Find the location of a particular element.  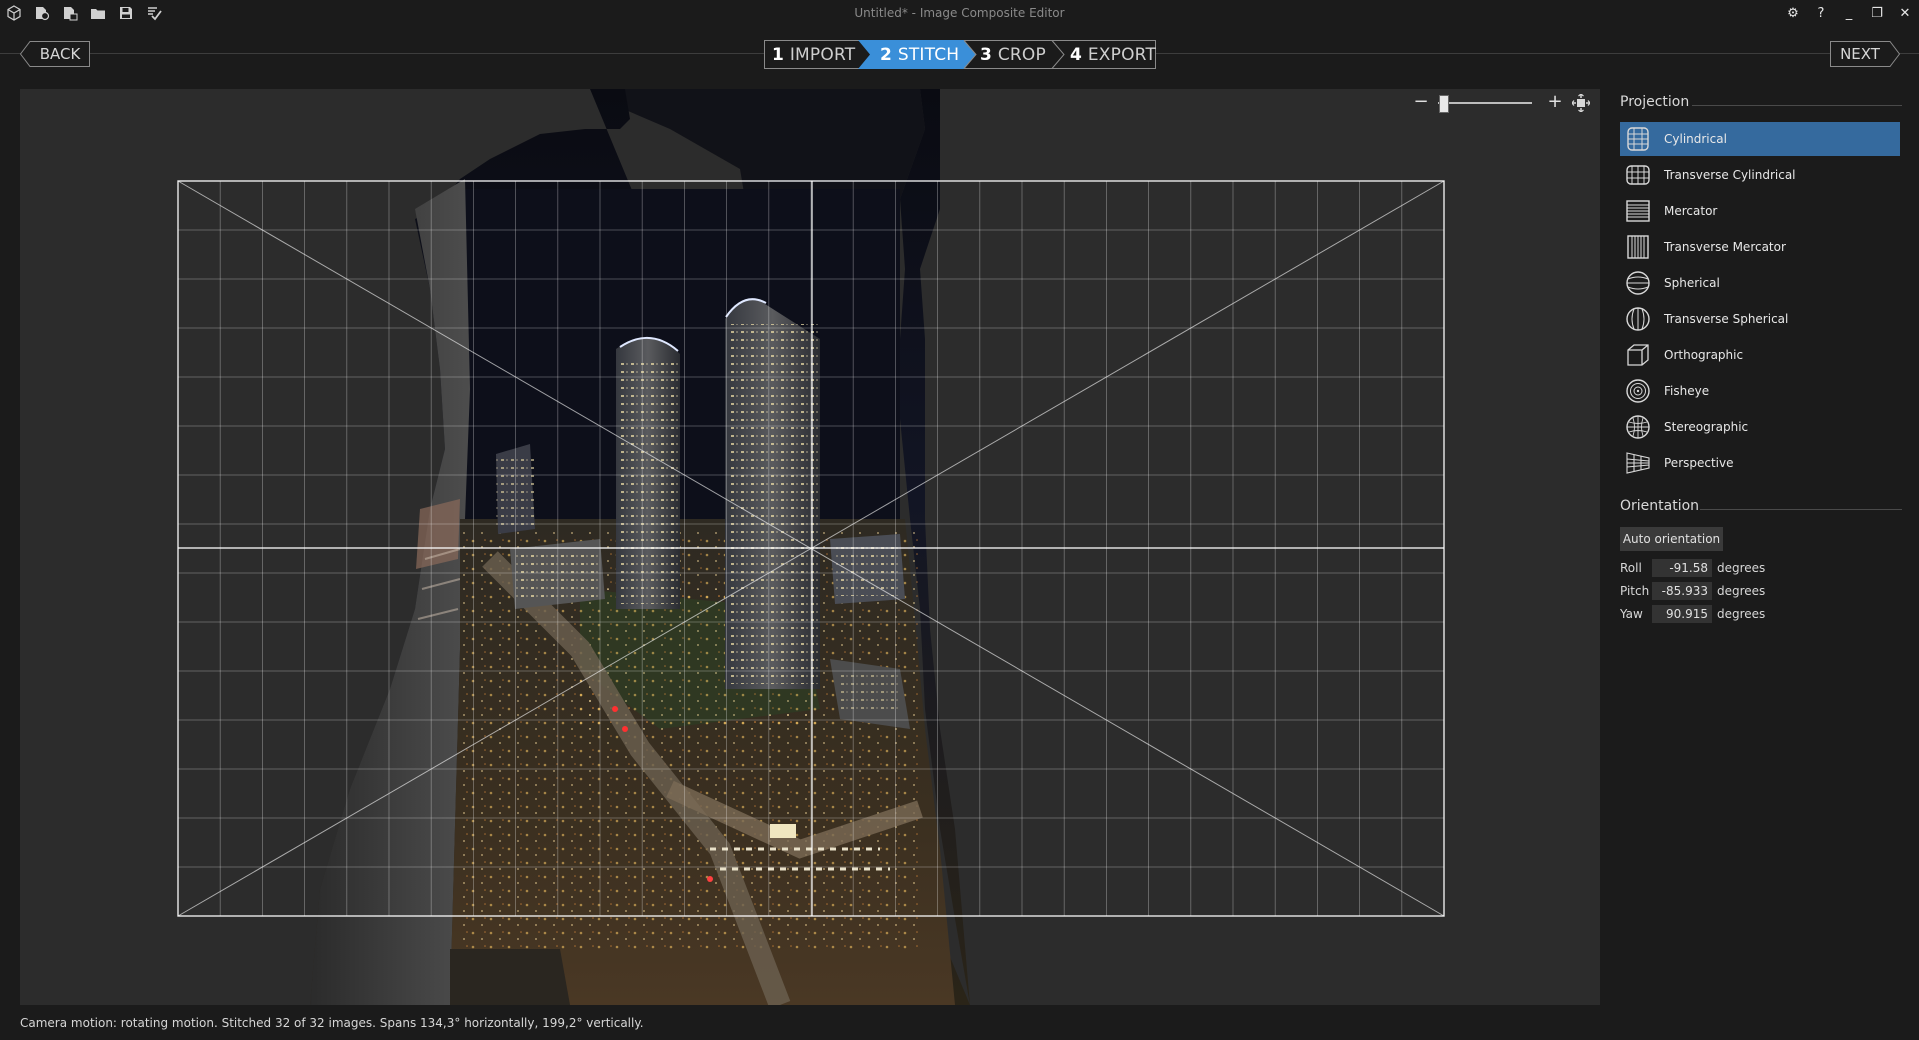

zoom-slider-track is located at coordinates (1485, 103).